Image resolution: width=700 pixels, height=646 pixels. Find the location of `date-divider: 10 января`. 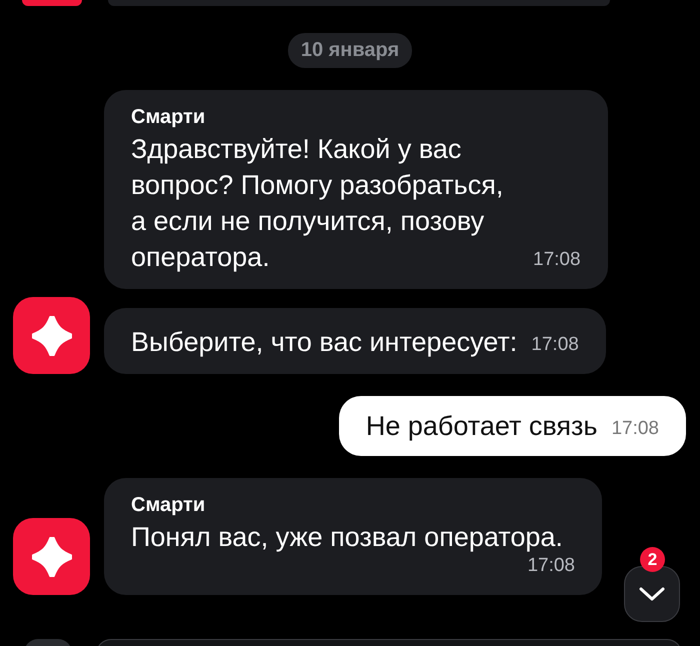

date-divider: 10 января is located at coordinates (350, 50).